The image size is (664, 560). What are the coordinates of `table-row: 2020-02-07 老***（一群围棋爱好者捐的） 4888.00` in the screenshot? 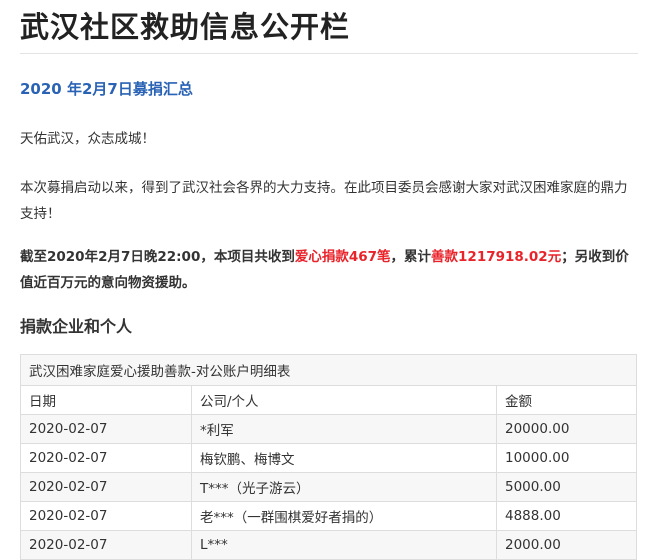 It's located at (328, 516).